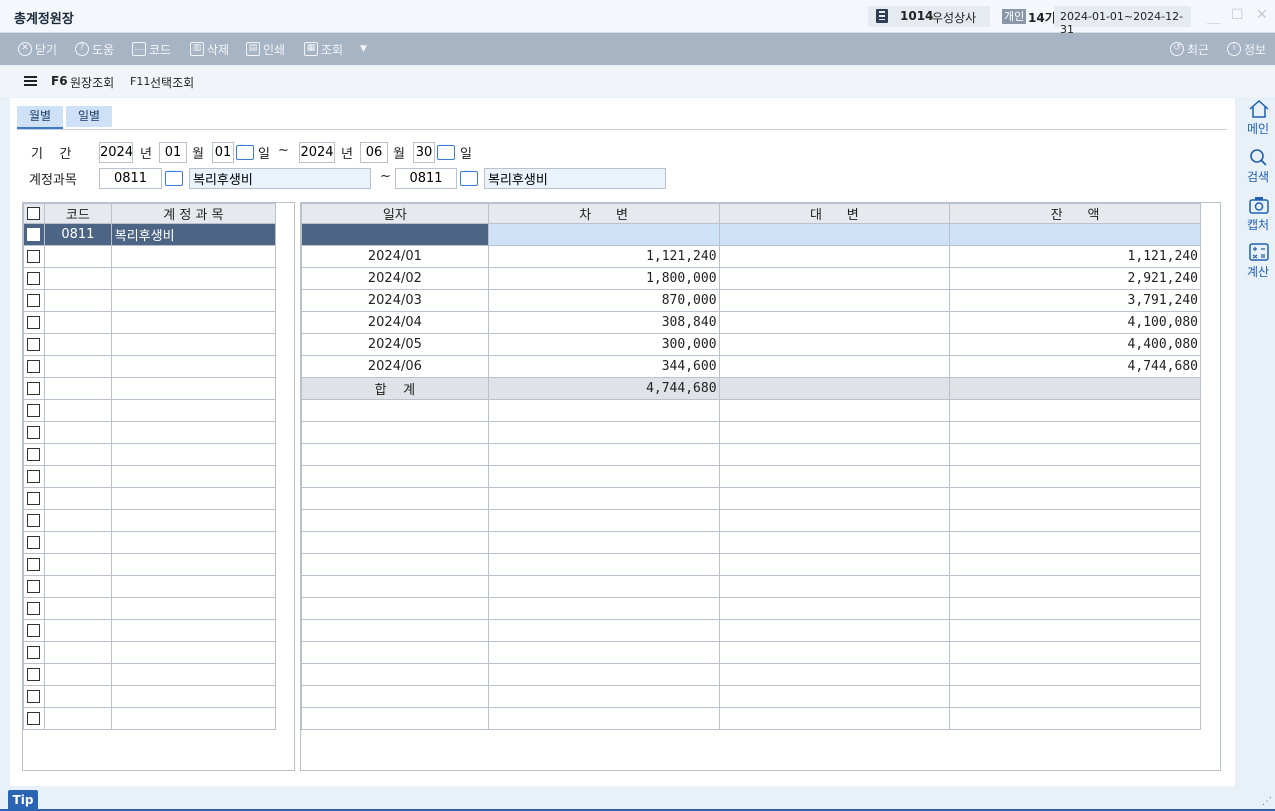 The image size is (1275, 811). What do you see at coordinates (1075, 344) in the screenshot?
I see `balance-cell: 4,400,080` at bounding box center [1075, 344].